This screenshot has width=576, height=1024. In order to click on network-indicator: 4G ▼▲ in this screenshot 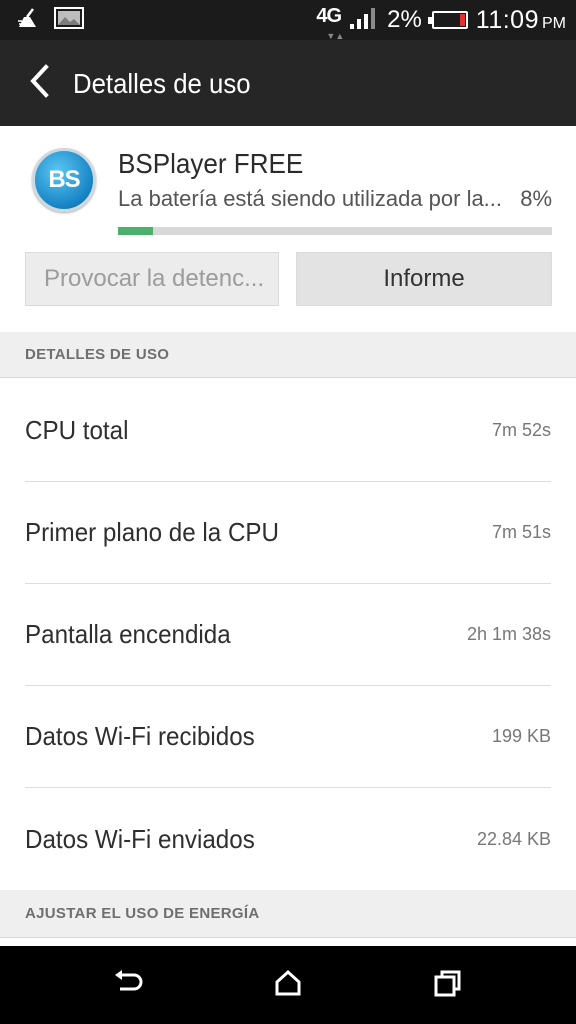, I will do `click(330, 23)`.